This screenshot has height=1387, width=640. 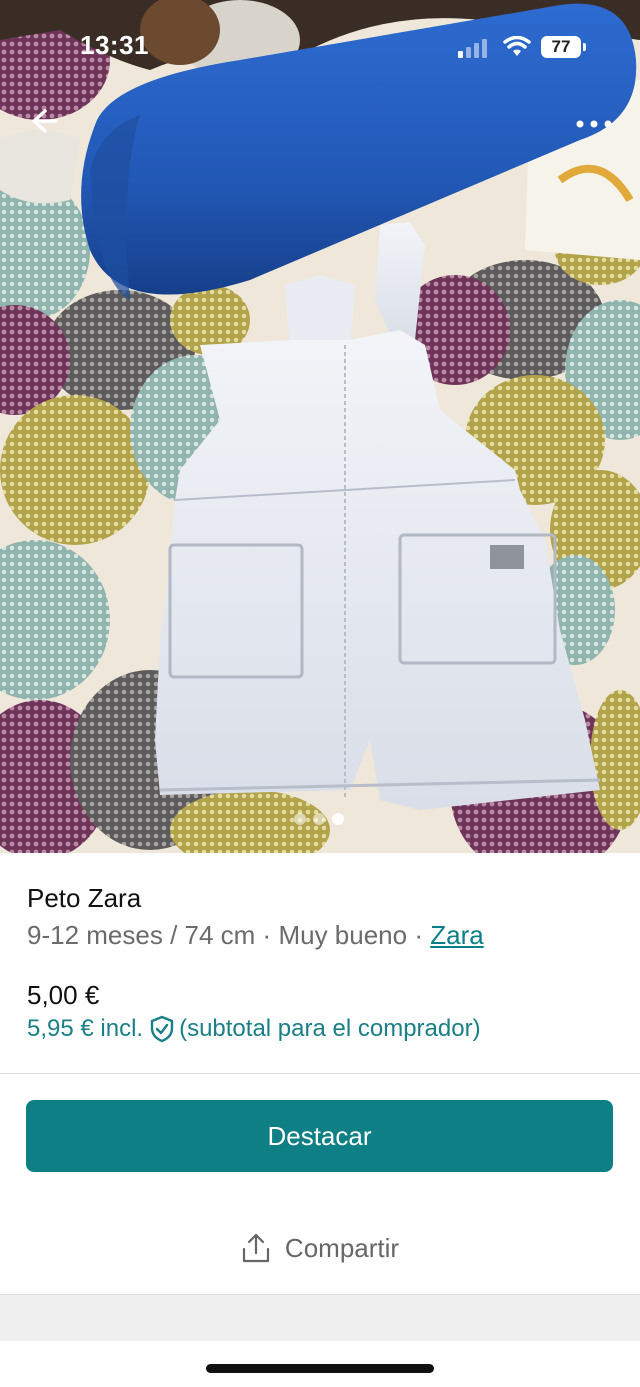 I want to click on battery-icon: 77, so click(x=563, y=47).